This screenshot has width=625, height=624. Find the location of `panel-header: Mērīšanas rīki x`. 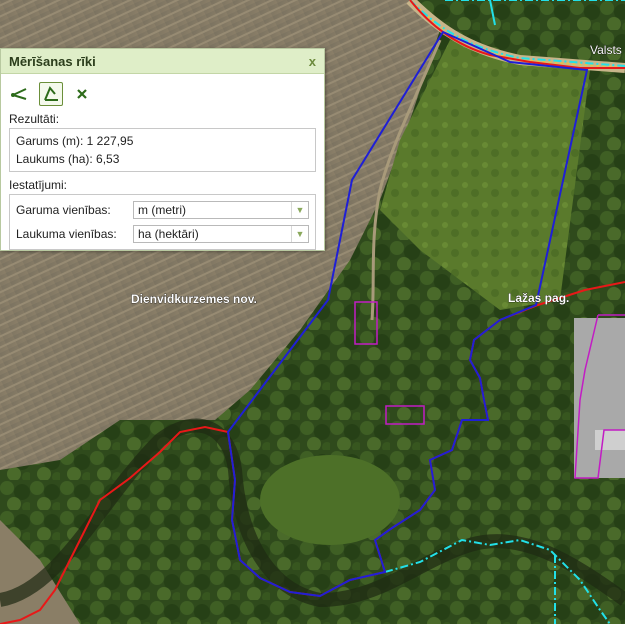

panel-header: Mērīšanas rīki x is located at coordinates (162, 61).